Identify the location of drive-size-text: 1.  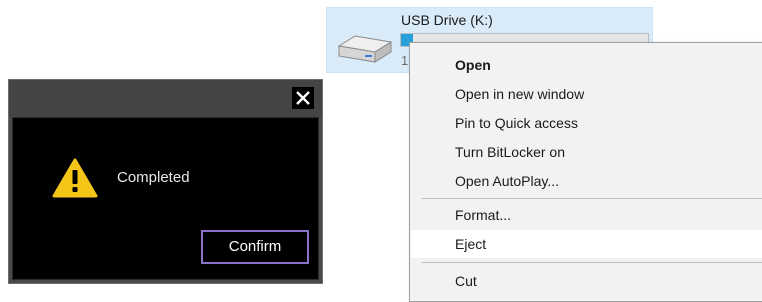
(405, 60).